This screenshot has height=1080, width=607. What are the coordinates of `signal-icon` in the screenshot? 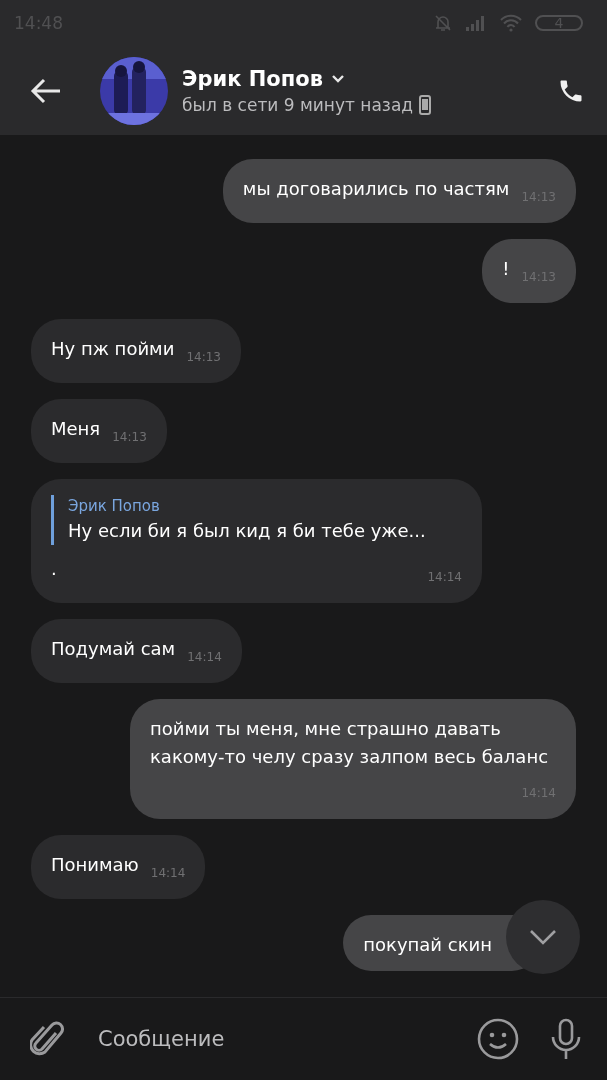 It's located at (476, 23).